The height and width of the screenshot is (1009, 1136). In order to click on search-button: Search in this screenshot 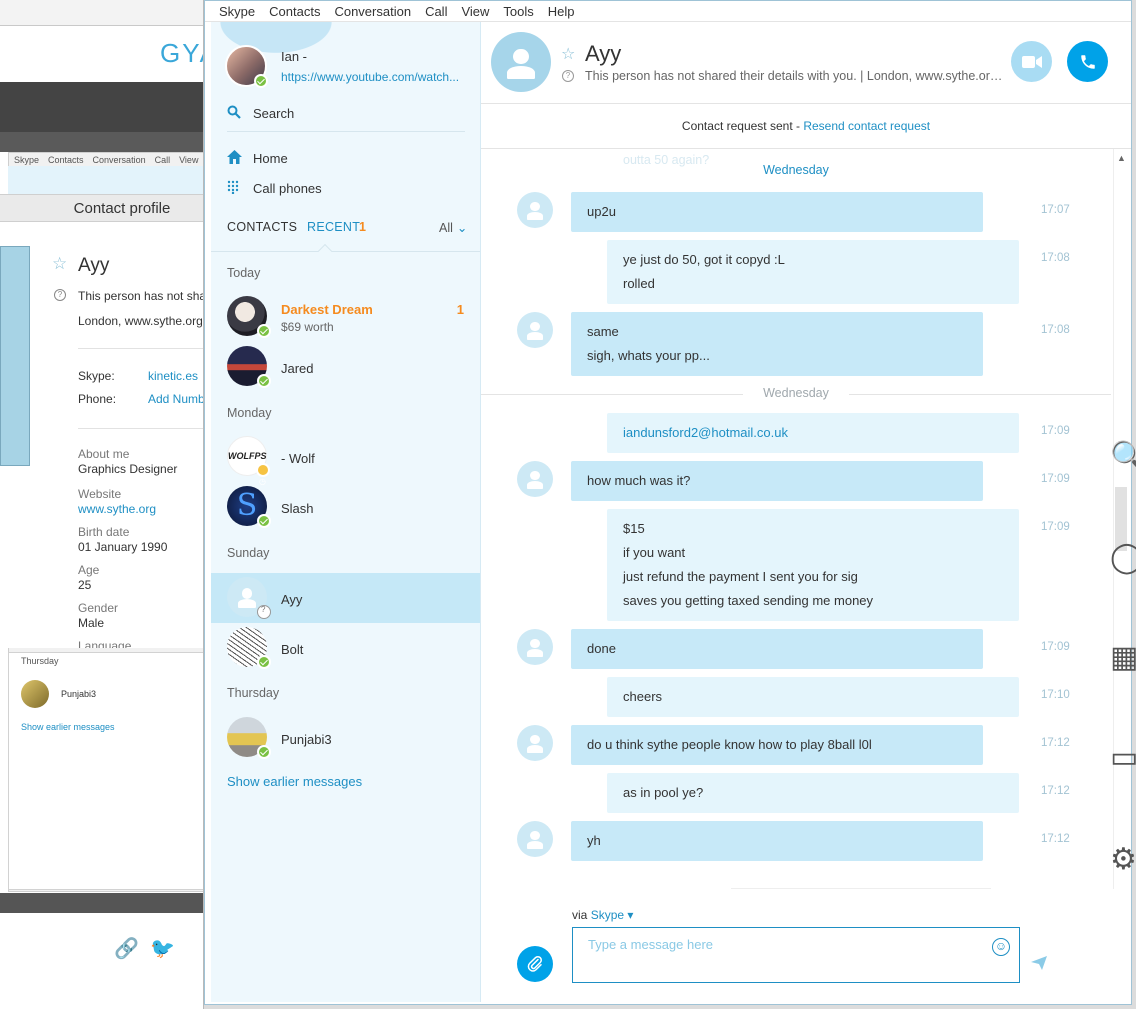, I will do `click(260, 113)`.